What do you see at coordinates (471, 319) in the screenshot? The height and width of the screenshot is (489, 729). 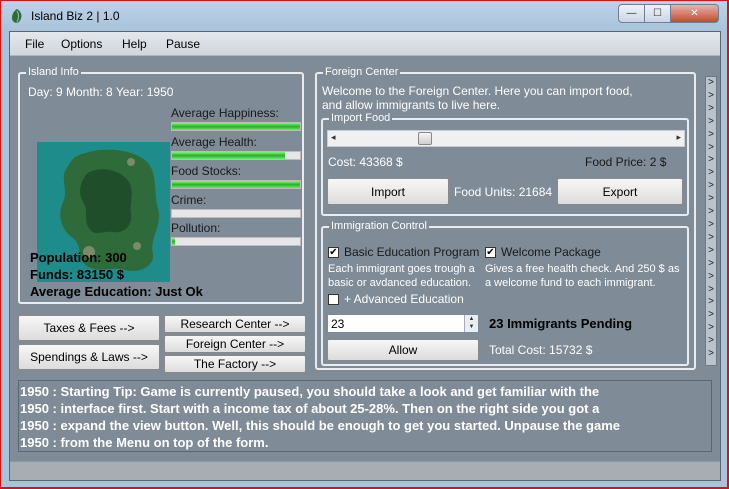 I see `stepper-up-icon: ▲` at bounding box center [471, 319].